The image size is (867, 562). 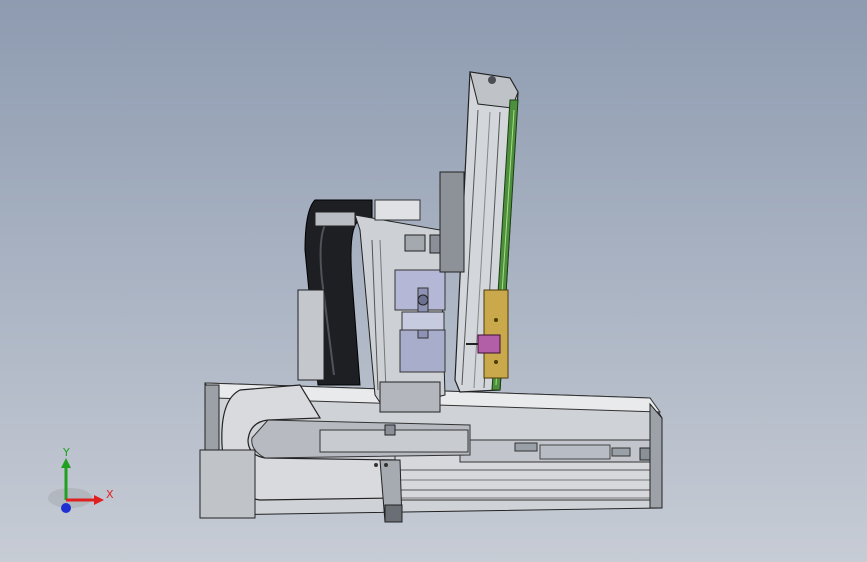 I want to click on z-axis-dot, so click(x=66, y=508).